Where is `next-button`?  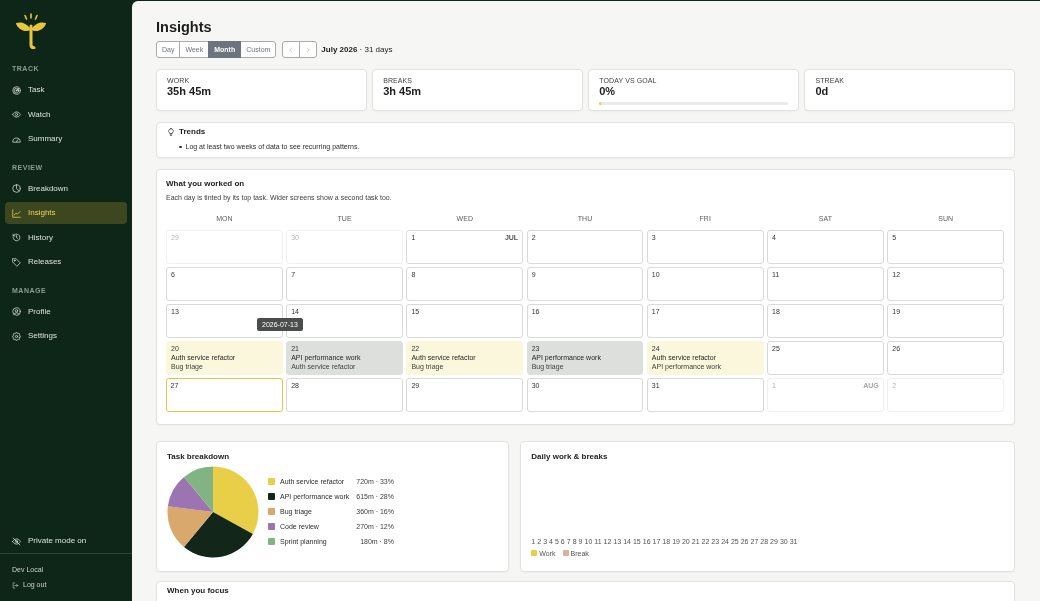 next-button is located at coordinates (308, 49).